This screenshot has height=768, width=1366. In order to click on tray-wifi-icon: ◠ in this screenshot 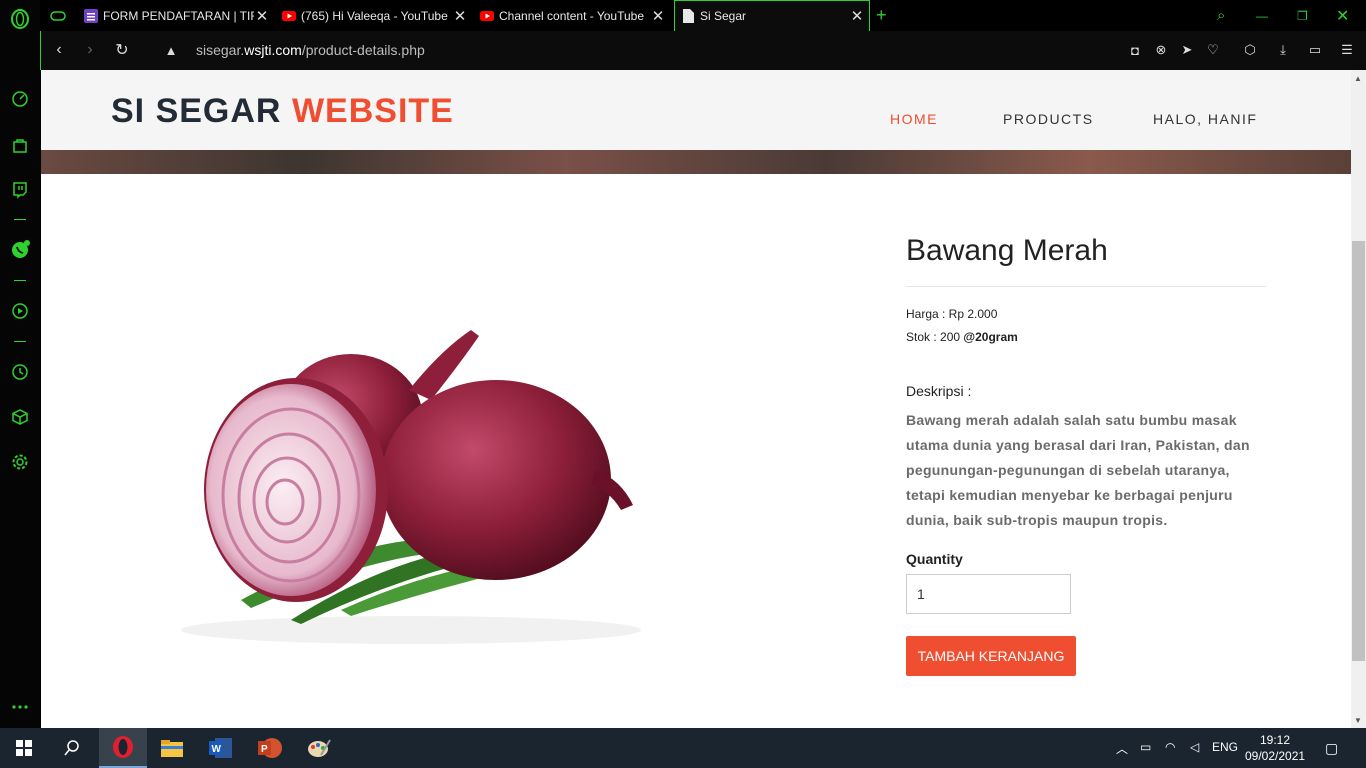, I will do `click(1170, 747)`.